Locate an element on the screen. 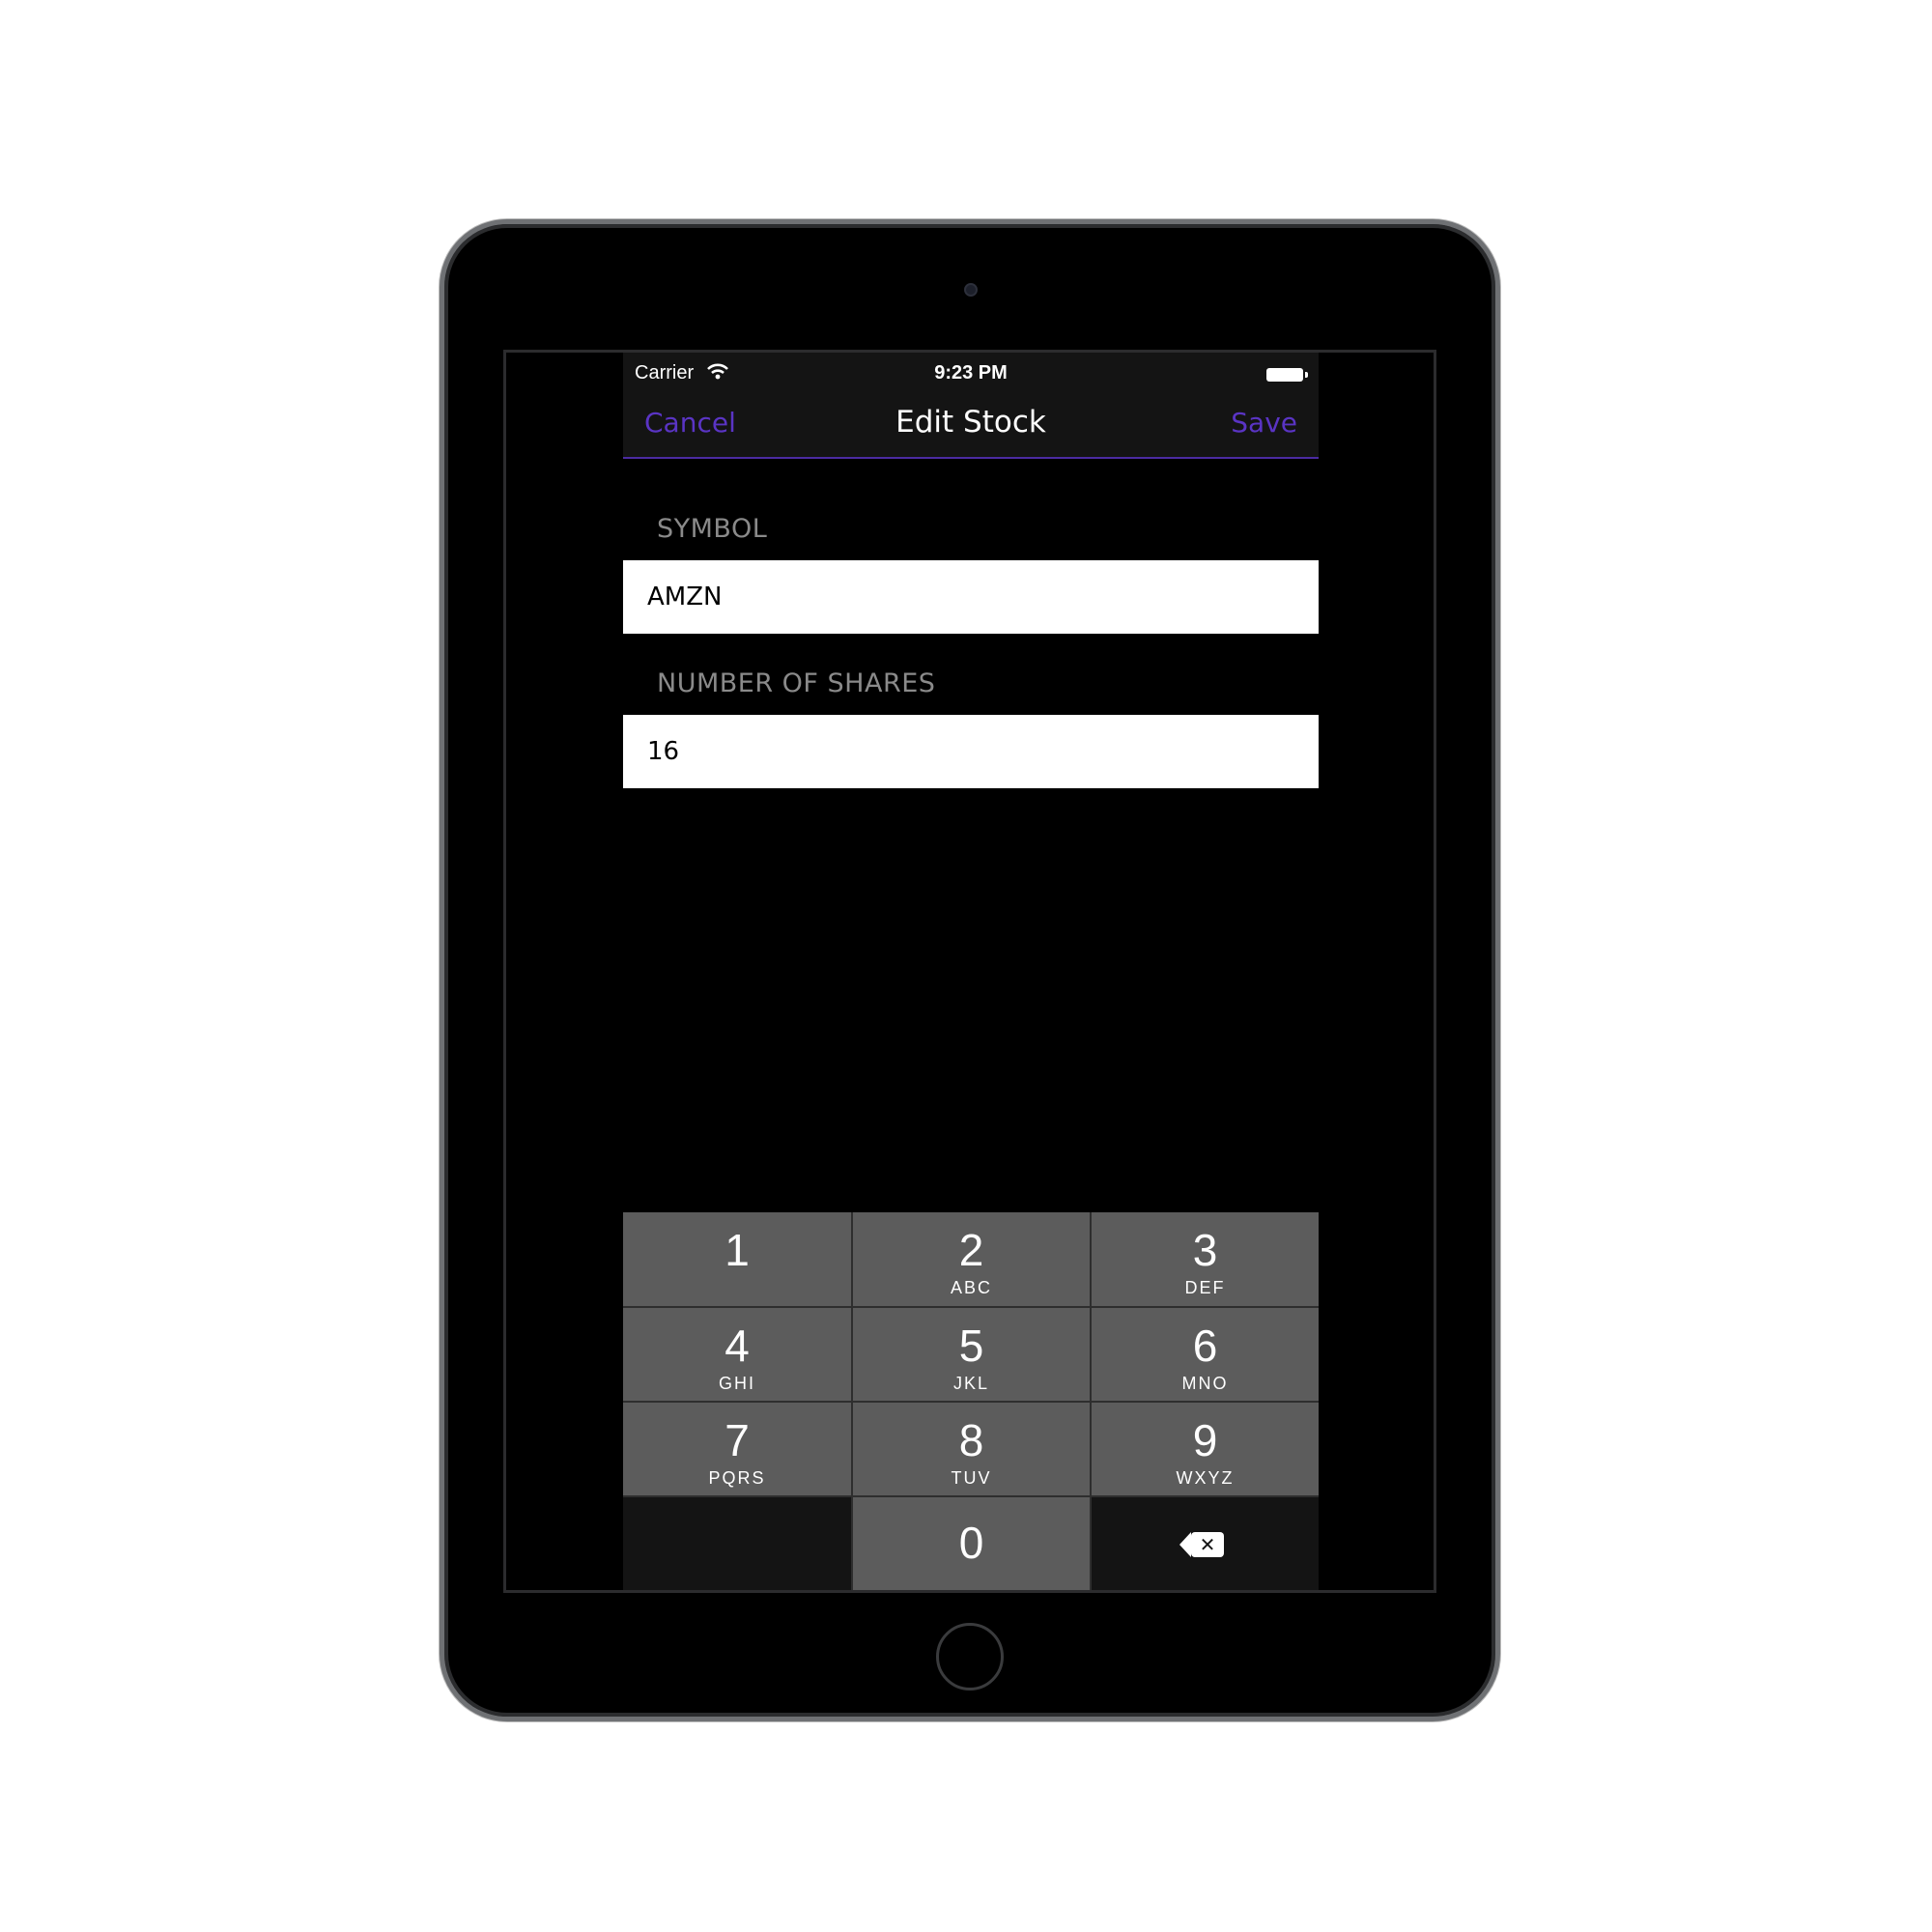 The height and width of the screenshot is (1932, 1932). status-bar: Carrier 9:23 PM is located at coordinates (971, 372).